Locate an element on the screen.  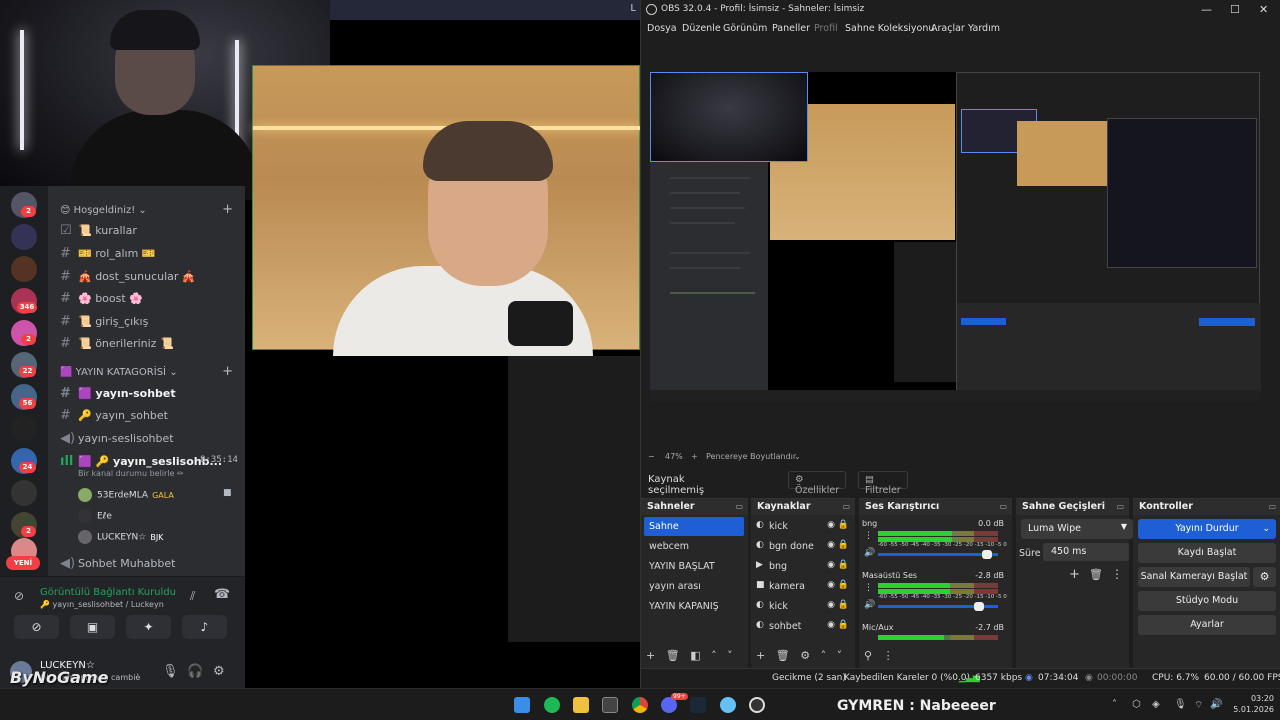
chevron-up-icon: ˄ is located at coordinates (1114, 704).